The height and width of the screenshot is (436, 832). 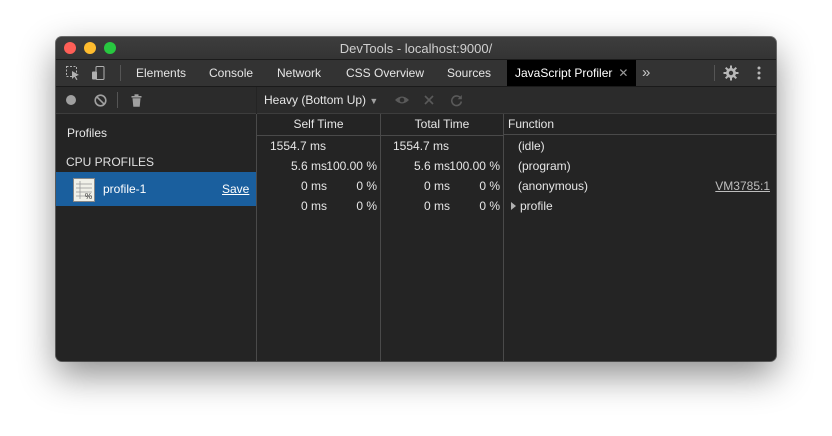 What do you see at coordinates (71, 100) in the screenshot?
I see `record-icon` at bounding box center [71, 100].